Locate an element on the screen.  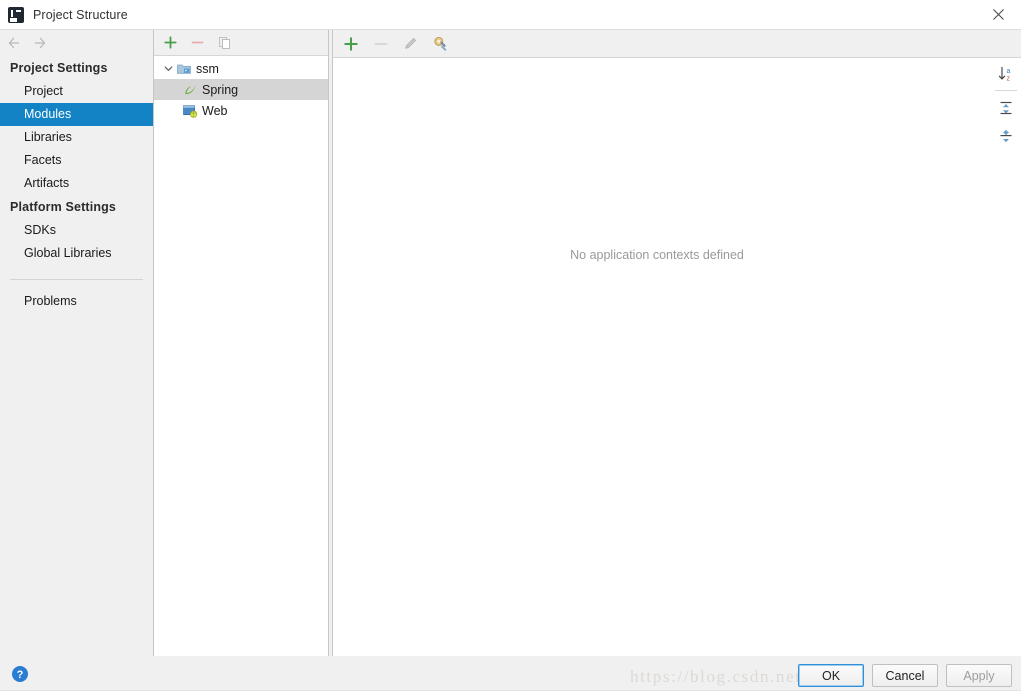
pencil-icon is located at coordinates (410, 43).